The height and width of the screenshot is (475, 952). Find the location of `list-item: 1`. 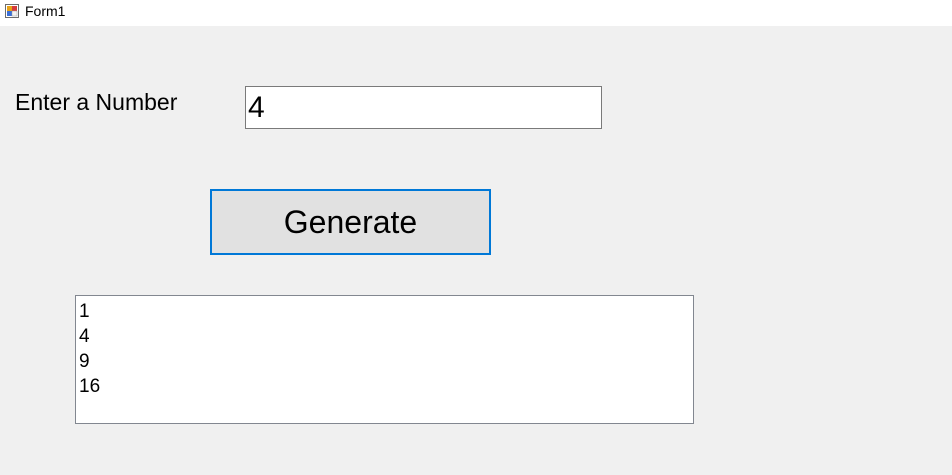

list-item: 1 is located at coordinates (386, 311).